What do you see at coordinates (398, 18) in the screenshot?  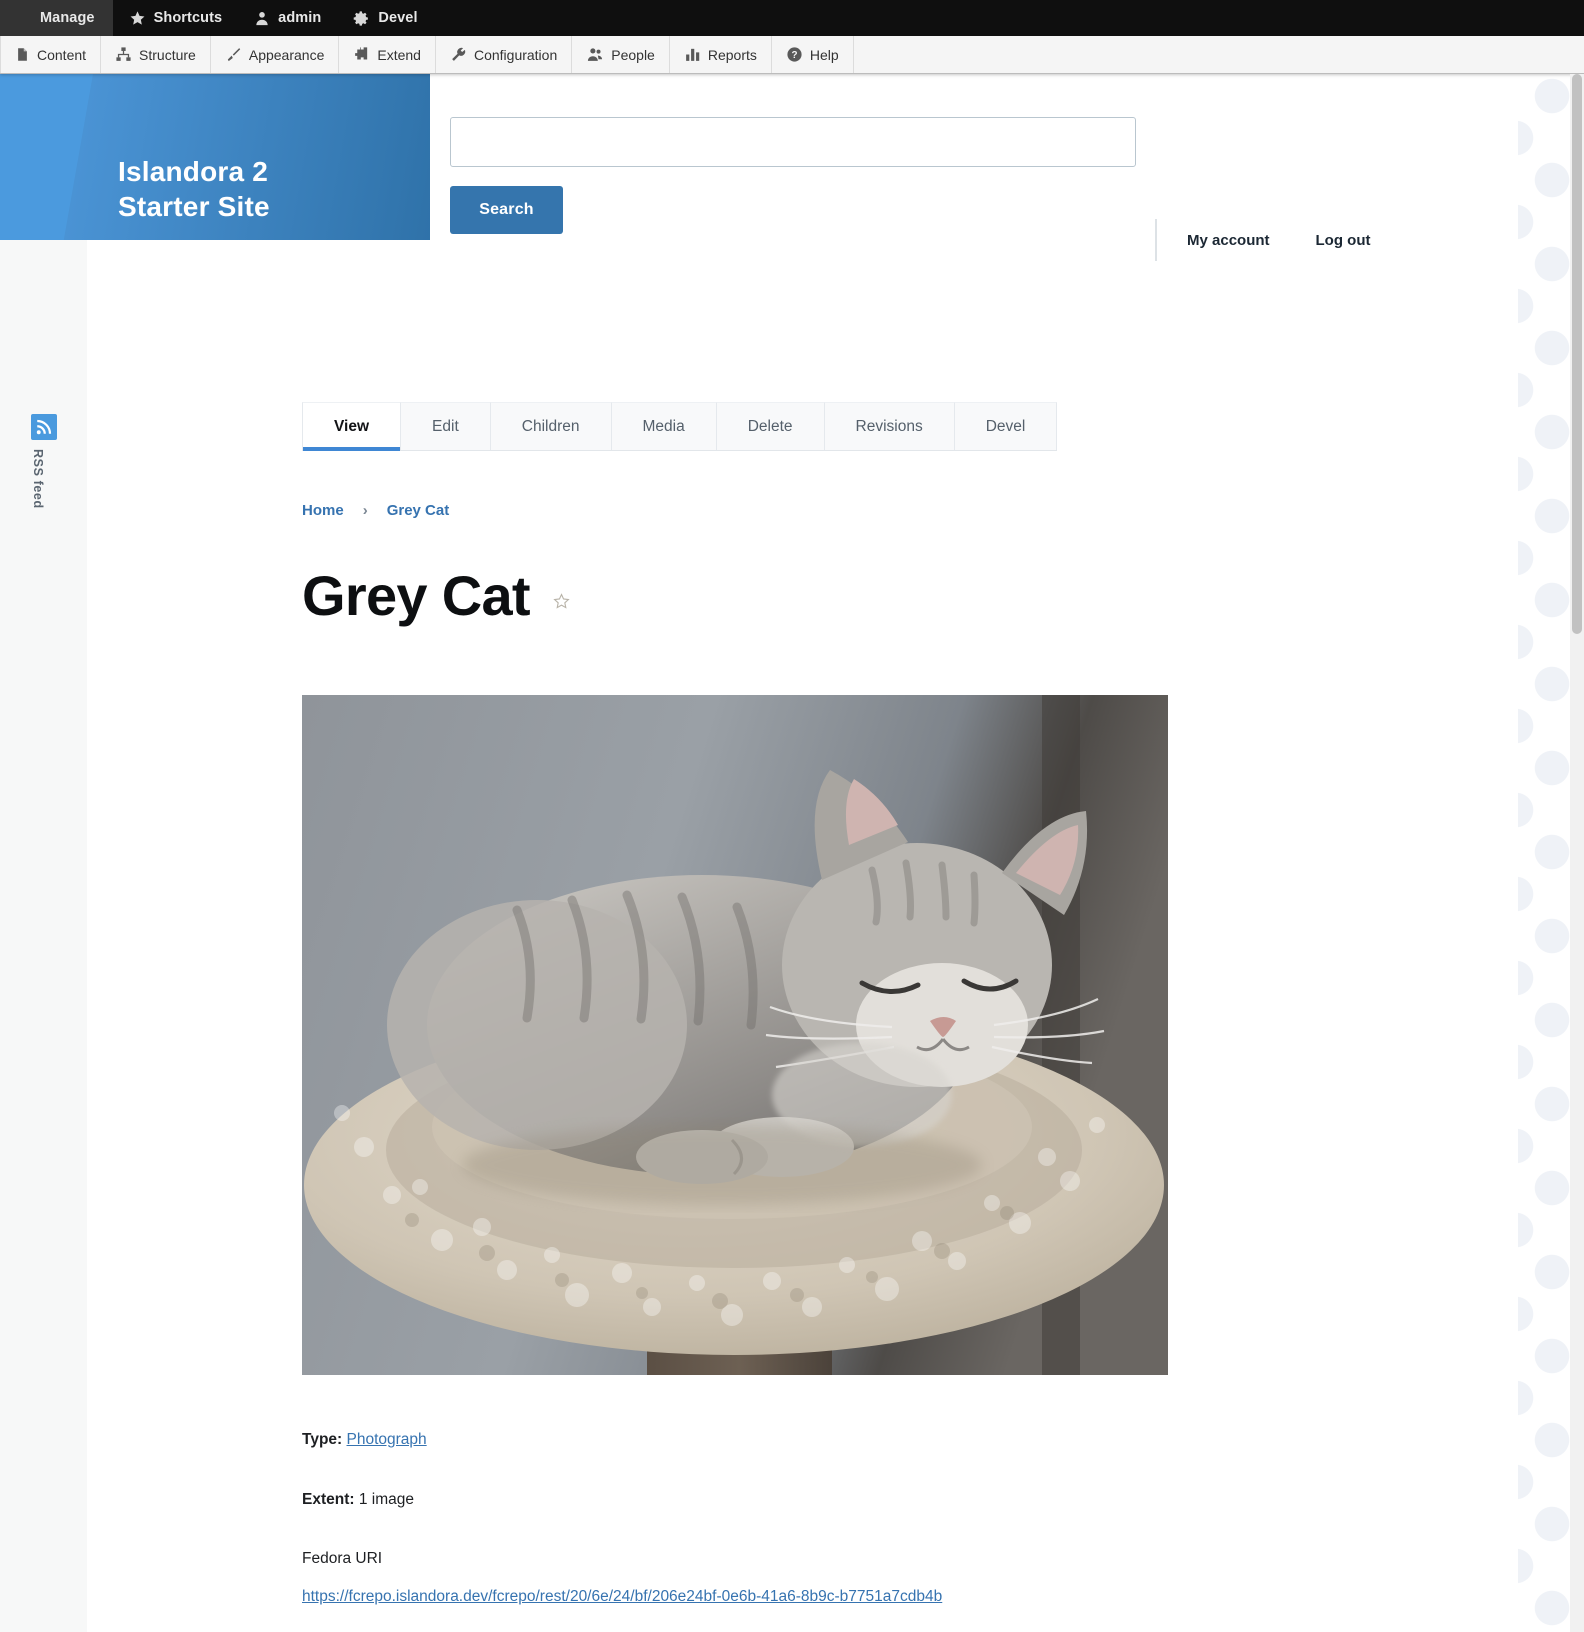 I see `admin-tab-devel-label: Devel` at bounding box center [398, 18].